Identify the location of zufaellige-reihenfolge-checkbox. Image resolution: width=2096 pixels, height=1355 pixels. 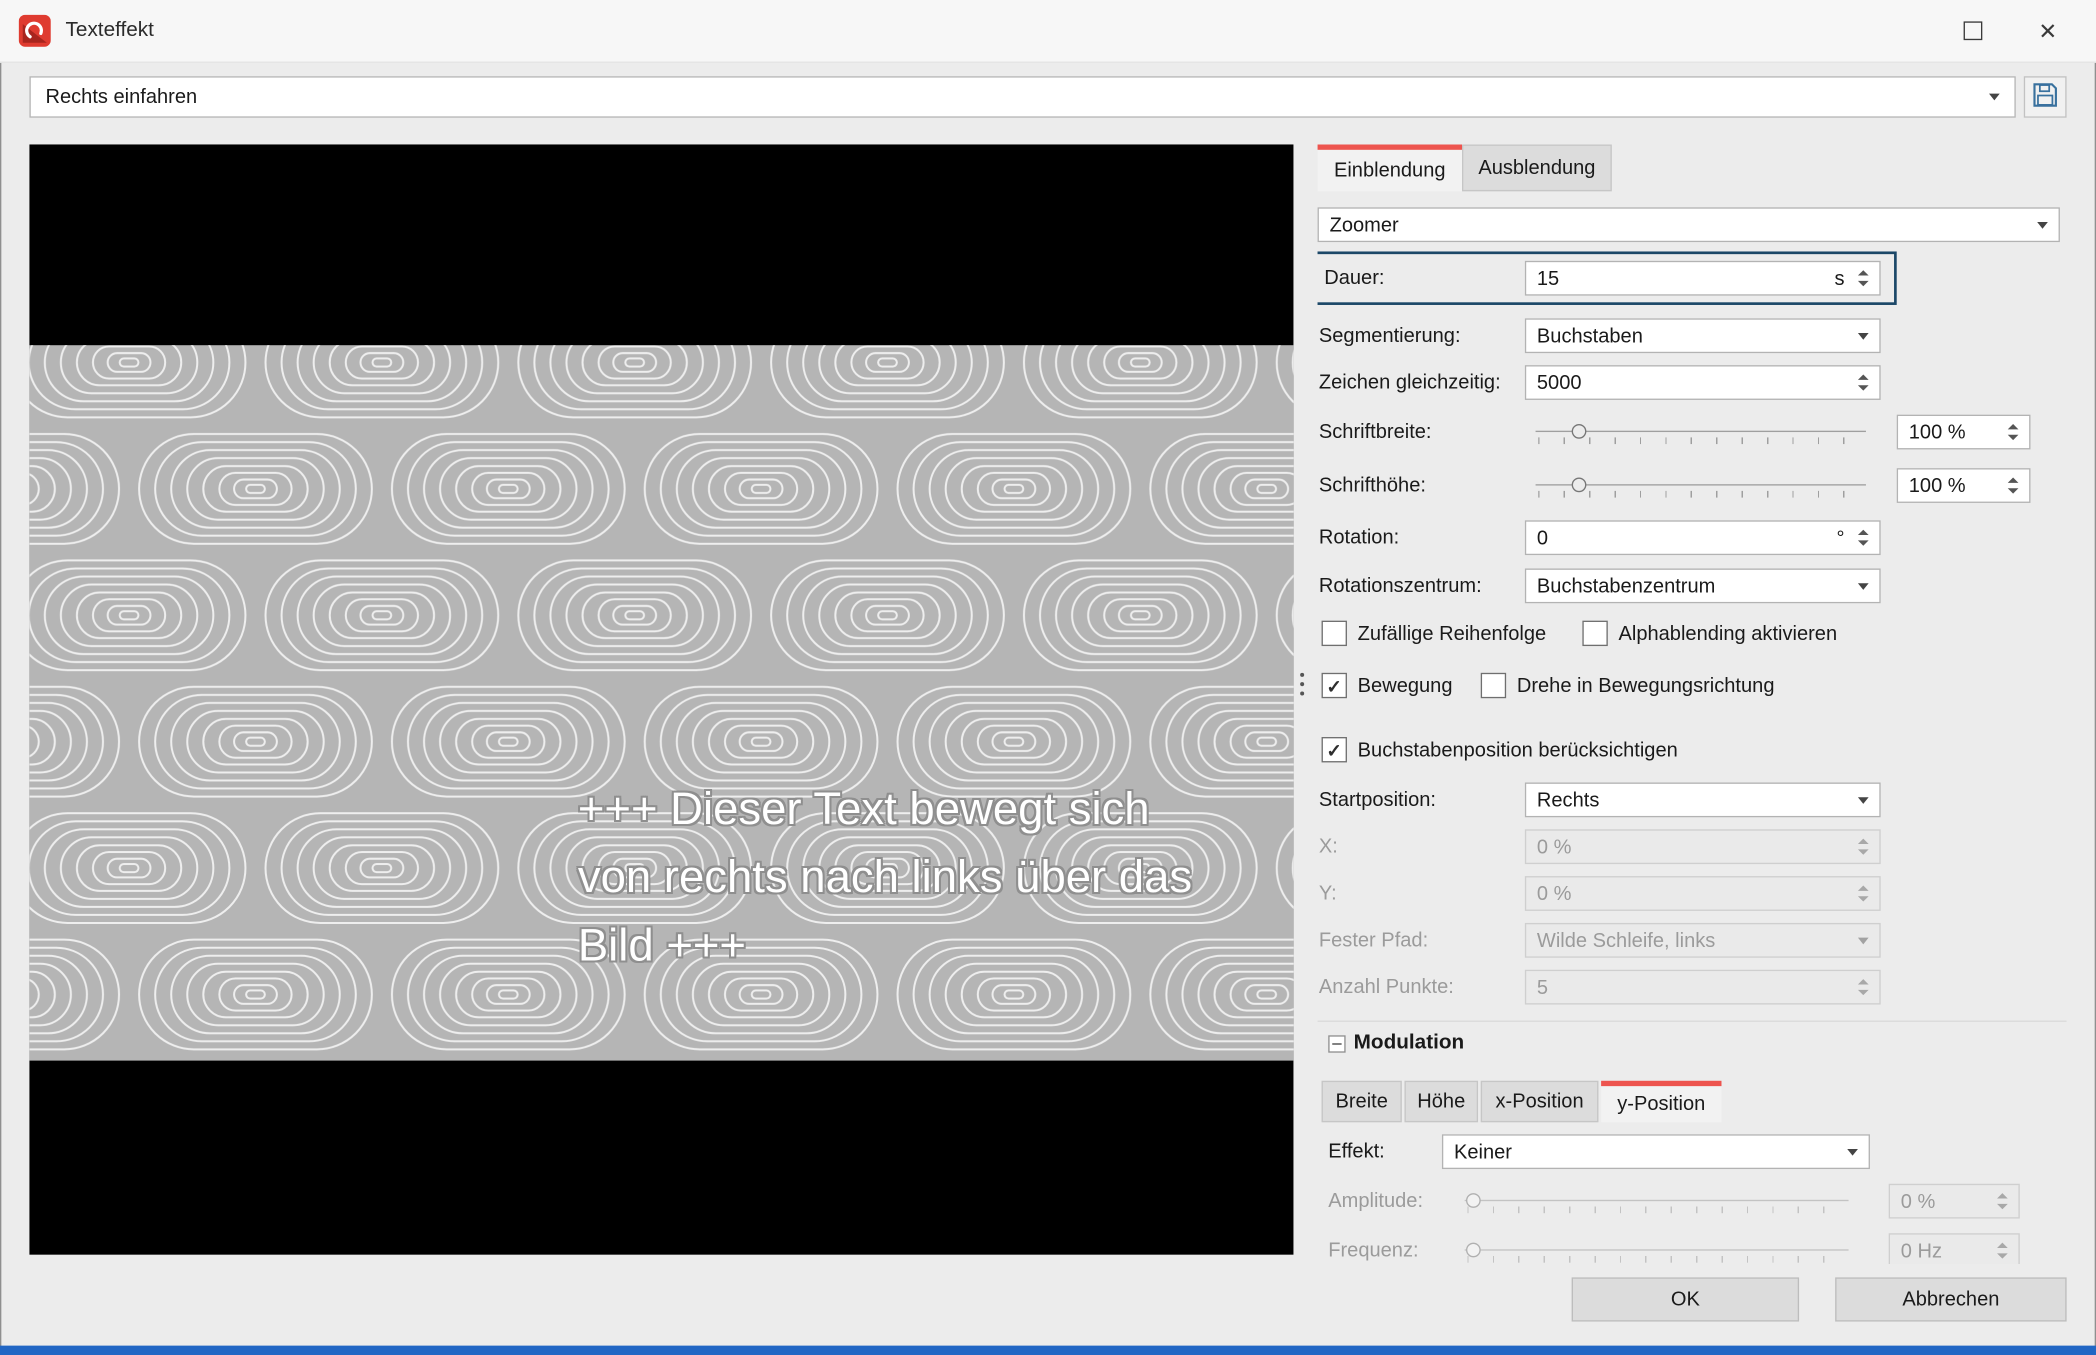
(1334, 633).